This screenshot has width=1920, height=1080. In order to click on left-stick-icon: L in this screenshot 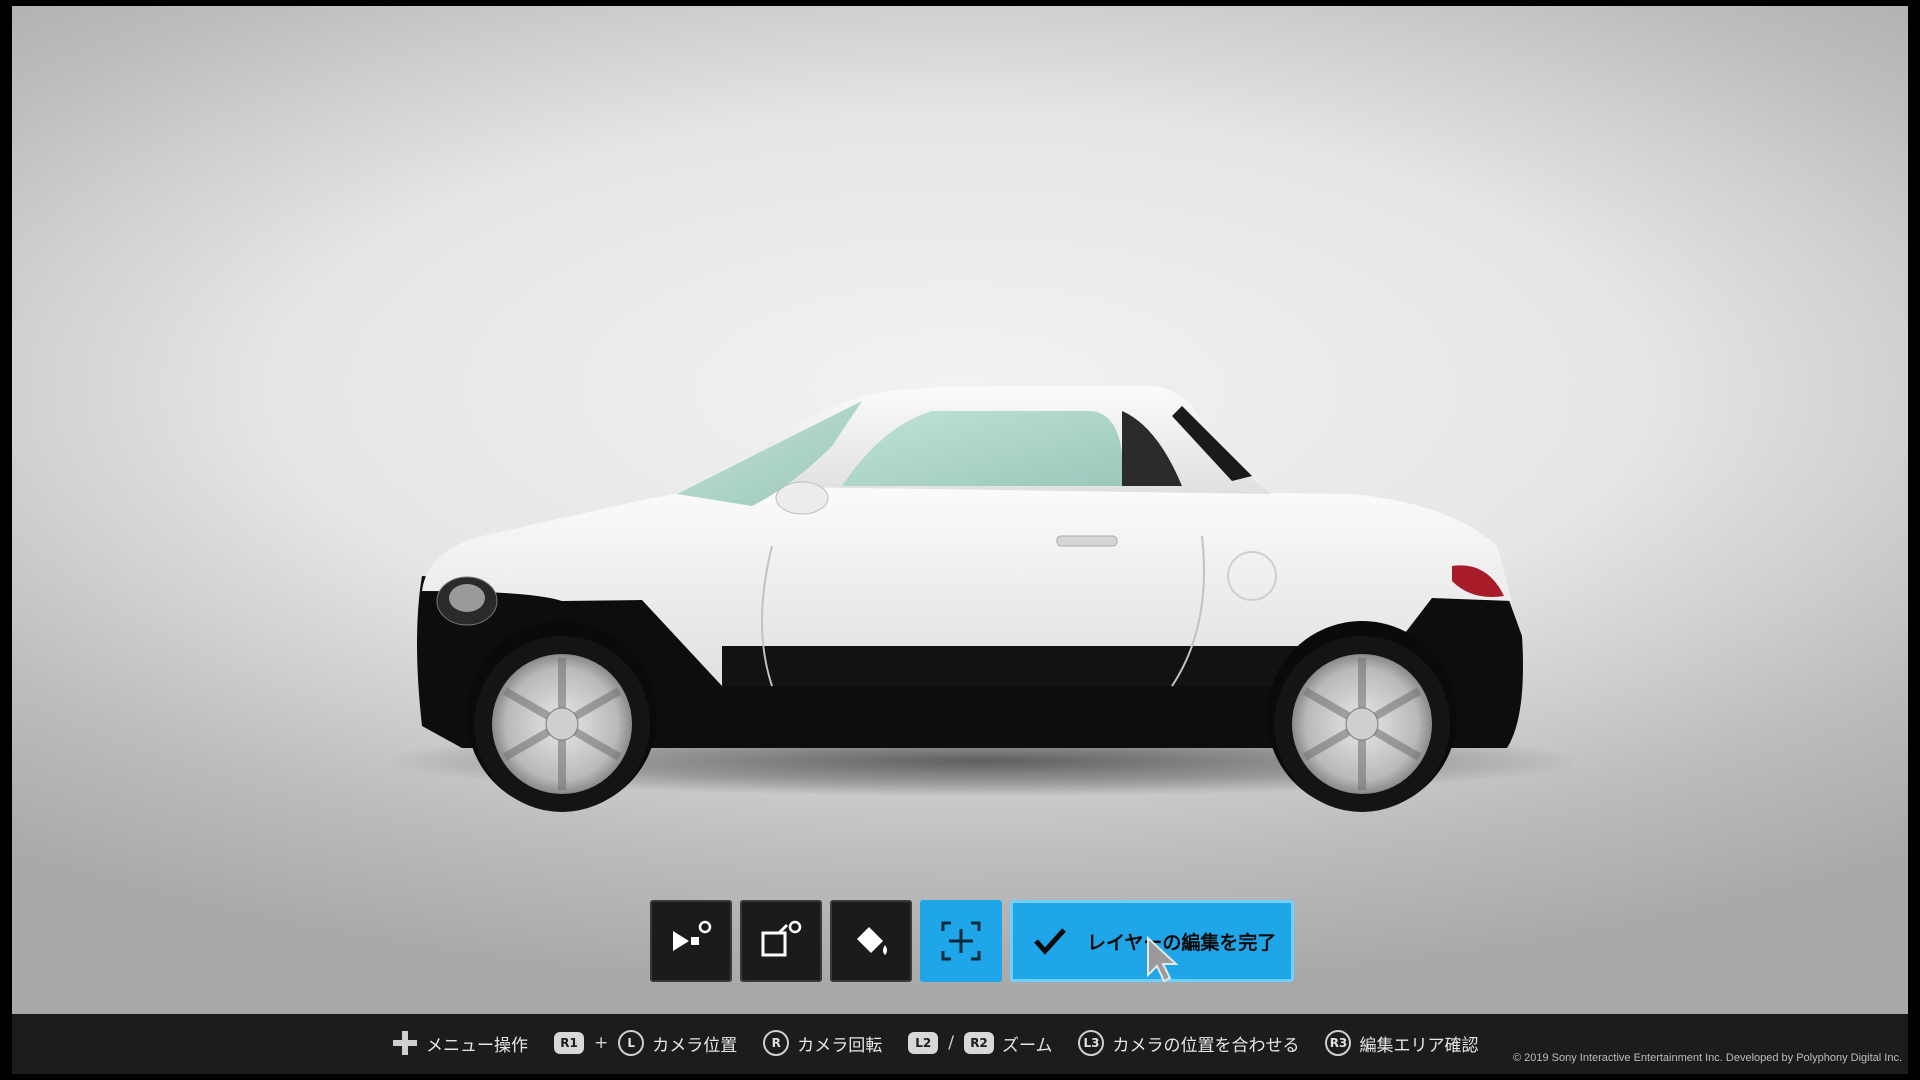, I will do `click(631, 1043)`.